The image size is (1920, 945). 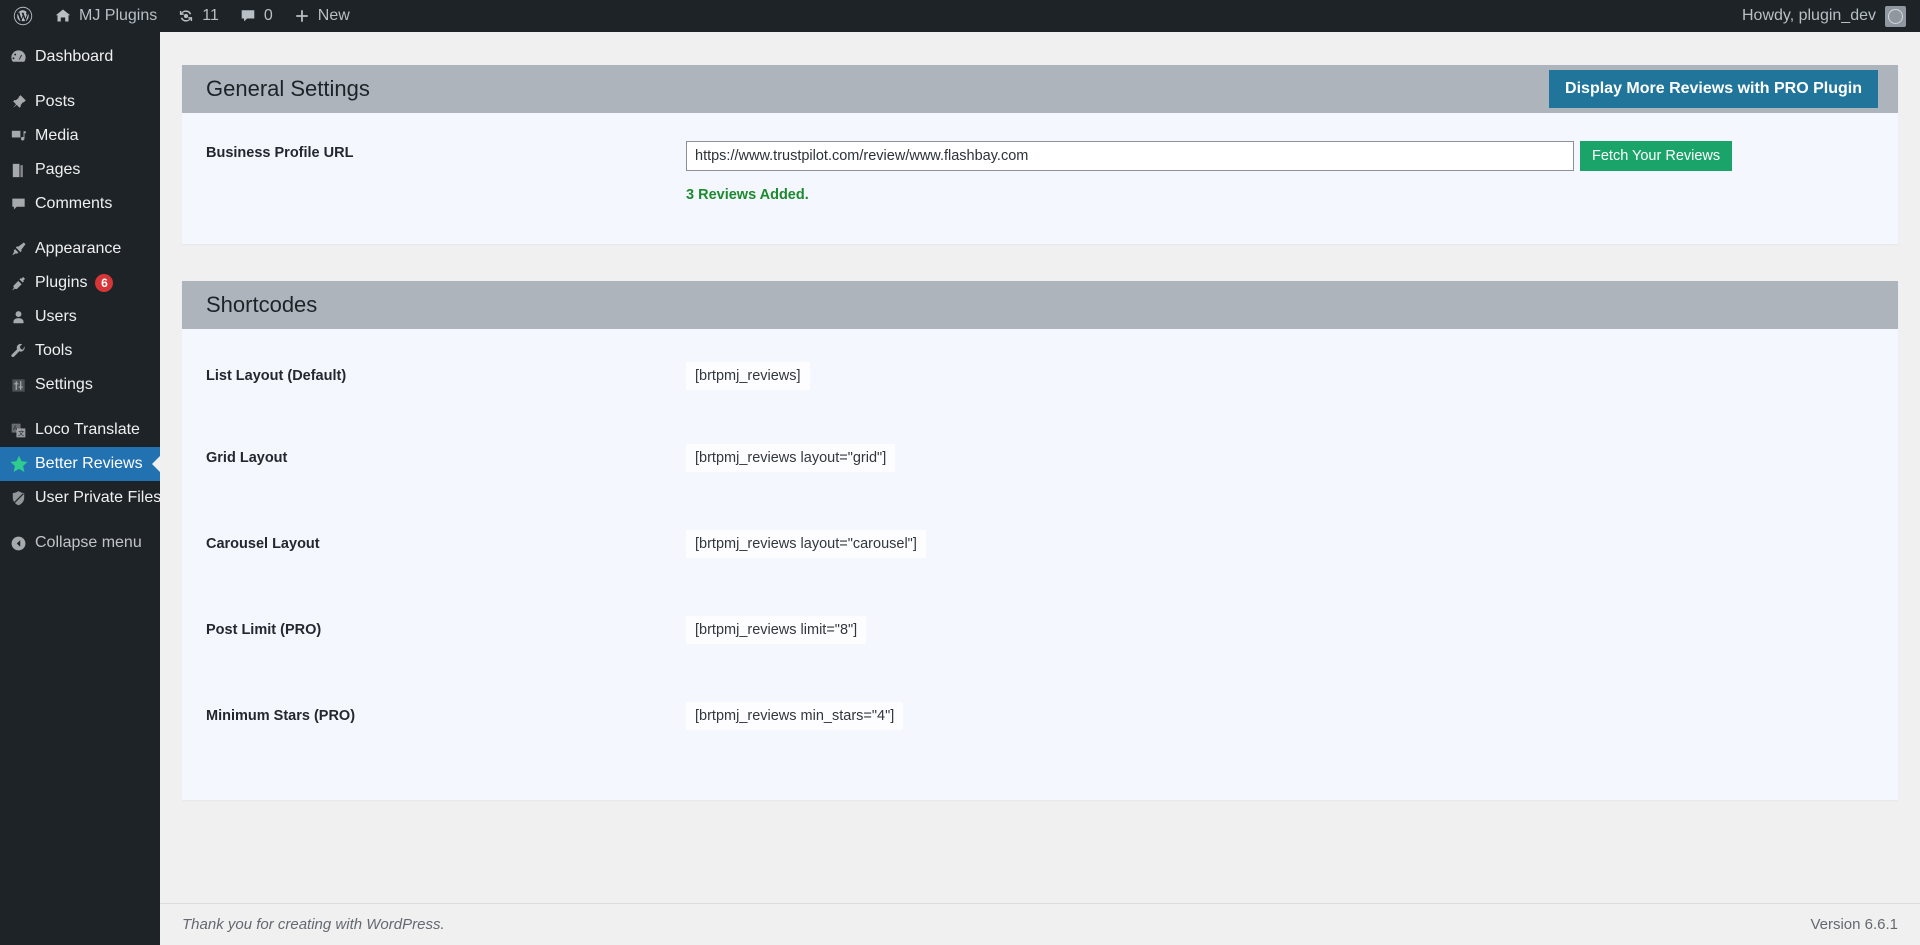 What do you see at coordinates (1040, 372) in the screenshot?
I see `shortcode-row-list-layout: List Layout (Default) [brtpmj_reviews]` at bounding box center [1040, 372].